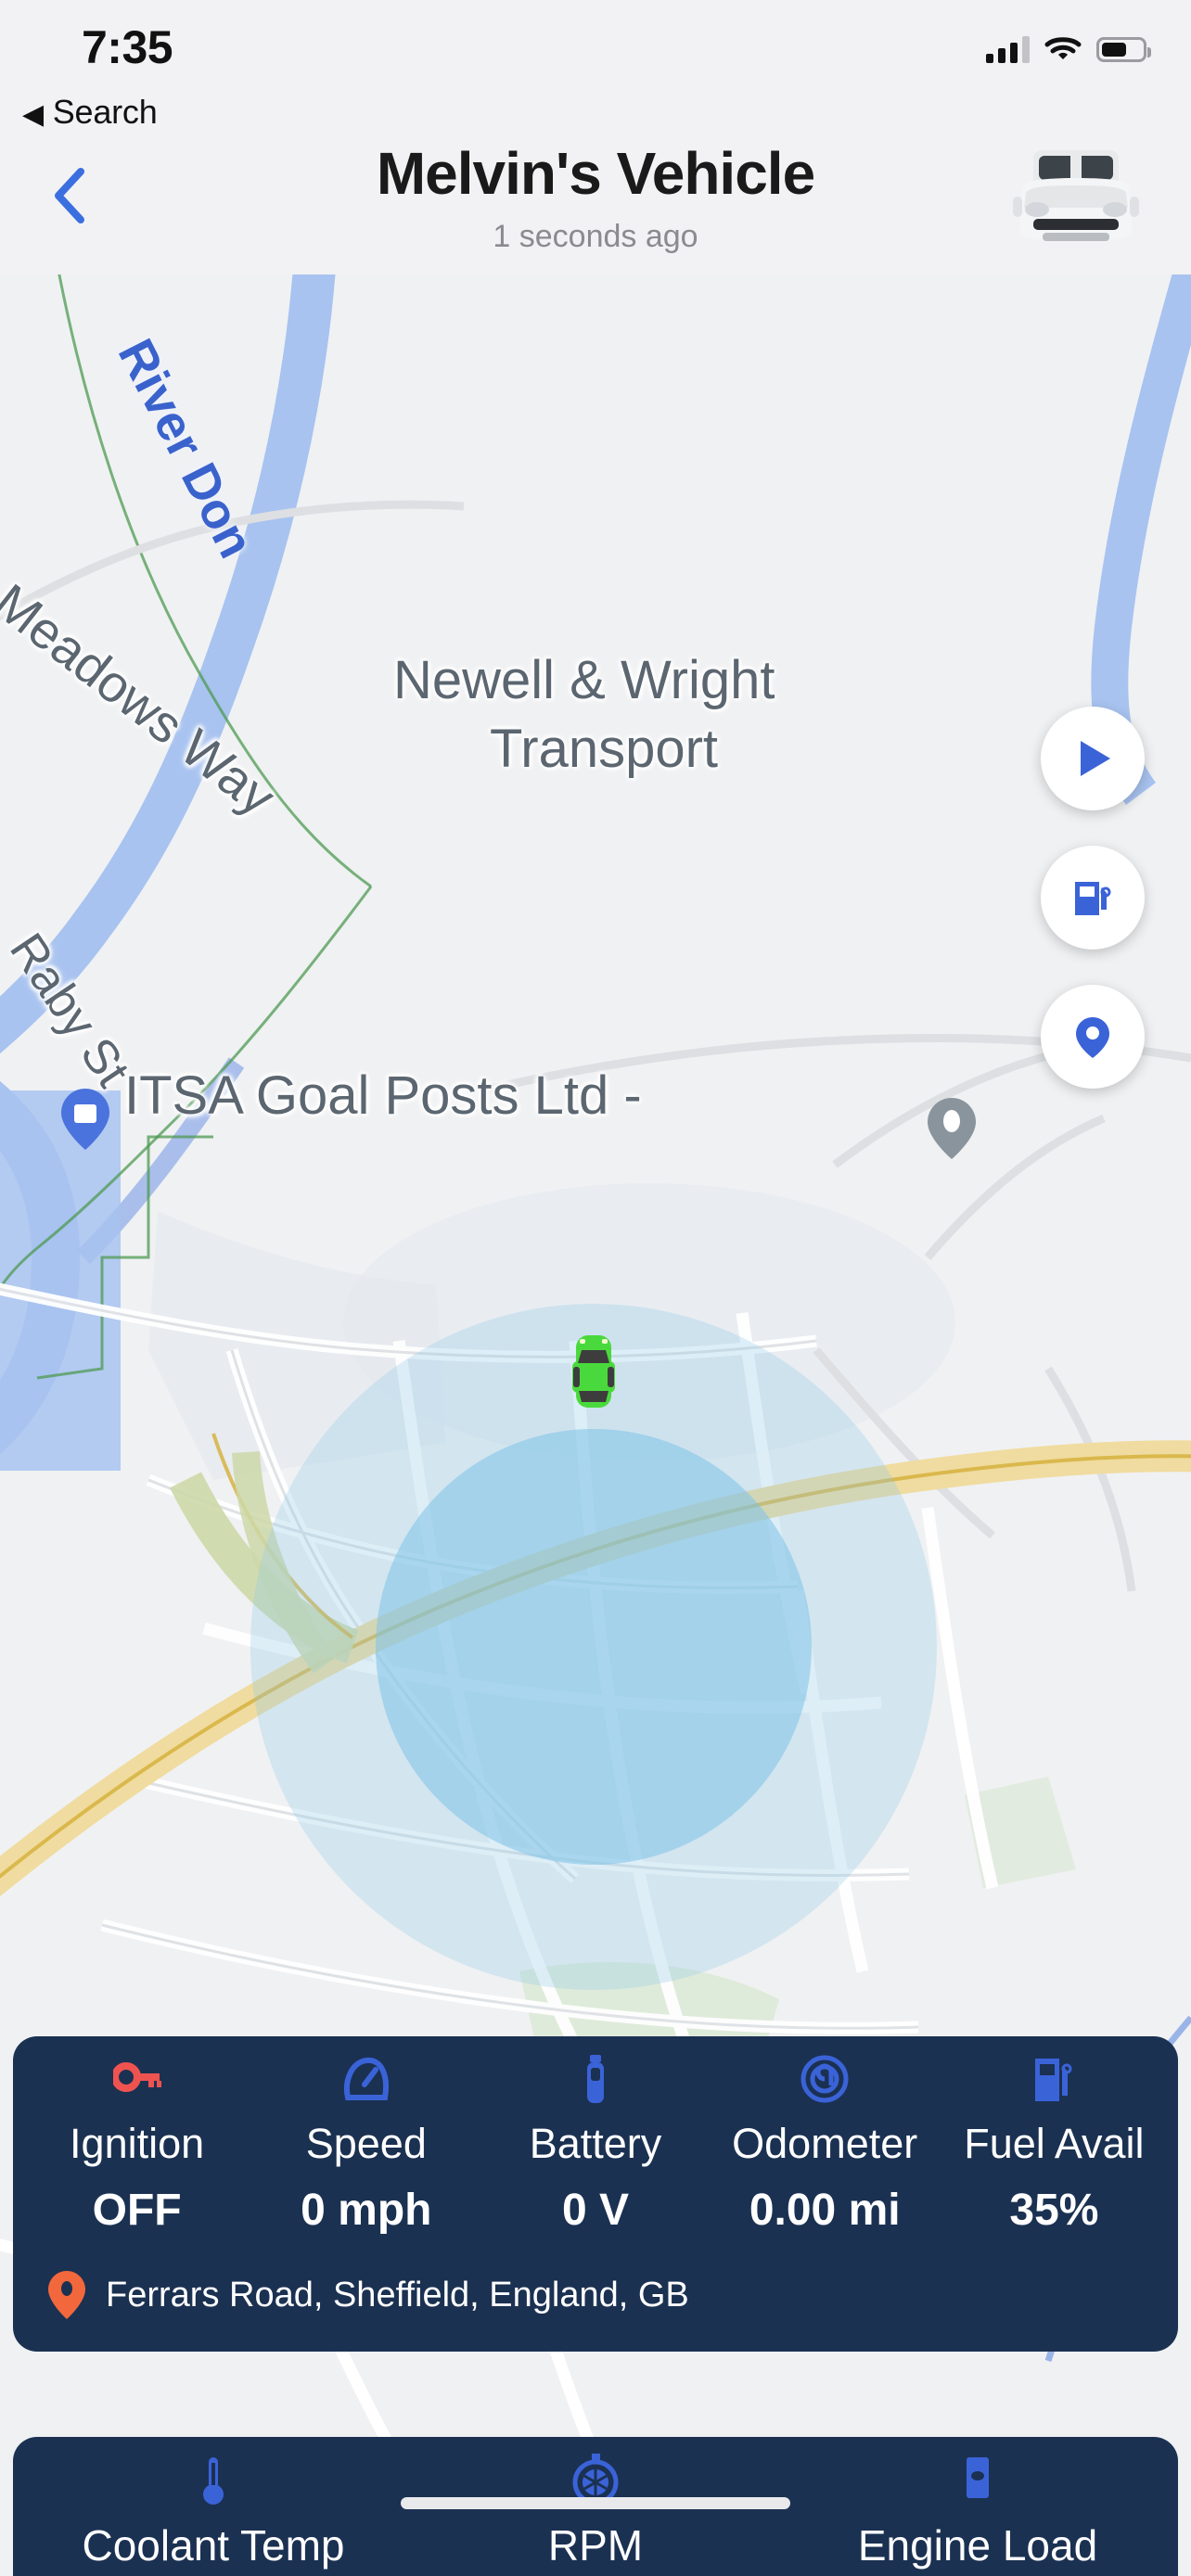 The width and height of the screenshot is (1191, 2576). I want to click on metric-battery: Battery 0 V, so click(595, 2136).